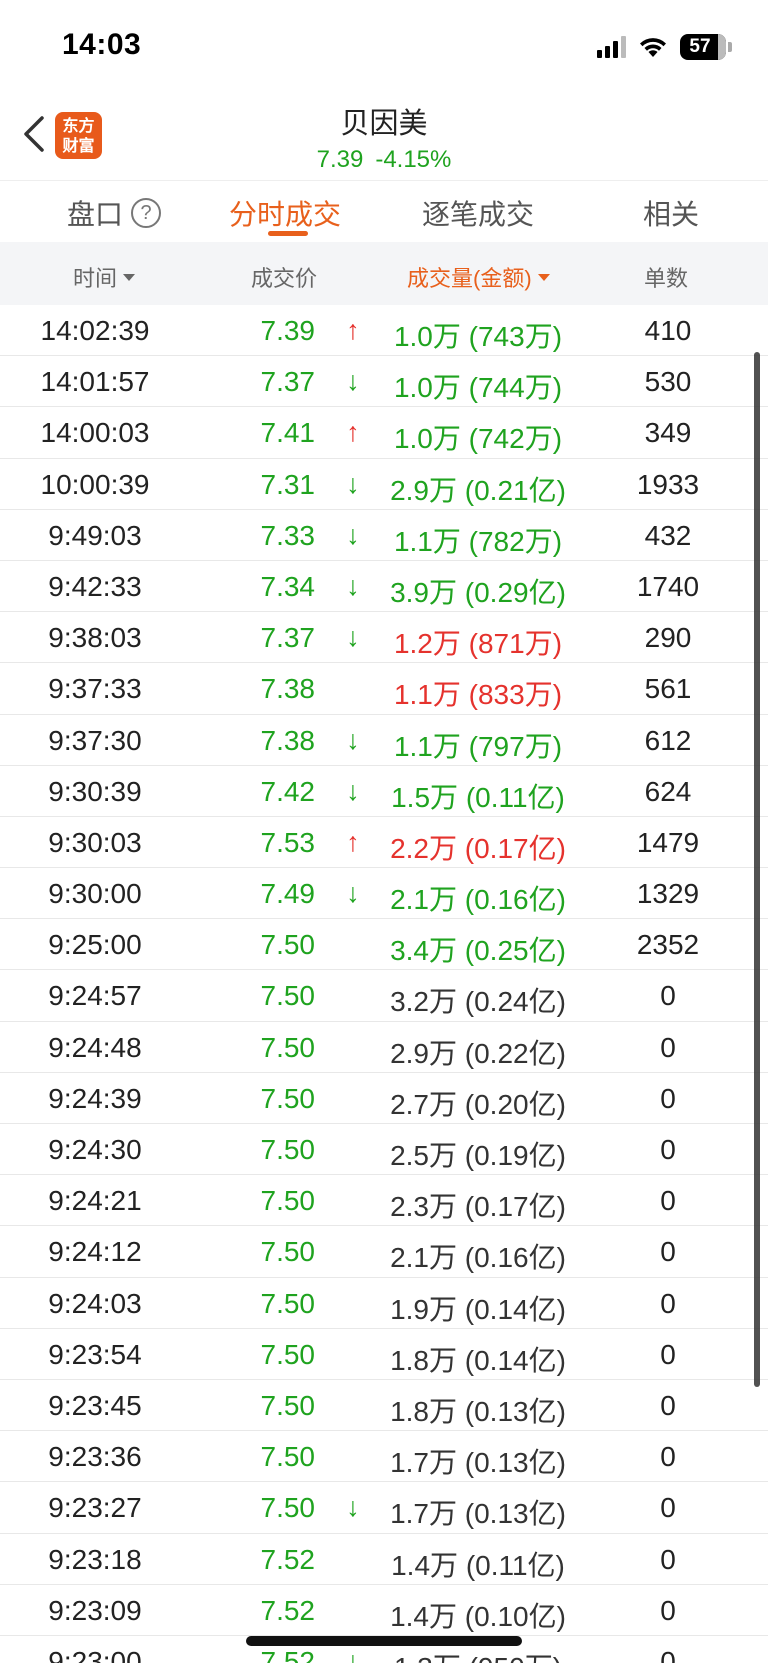 The height and width of the screenshot is (1663, 768). What do you see at coordinates (104, 277) in the screenshot?
I see `sort-by-time: 时间` at bounding box center [104, 277].